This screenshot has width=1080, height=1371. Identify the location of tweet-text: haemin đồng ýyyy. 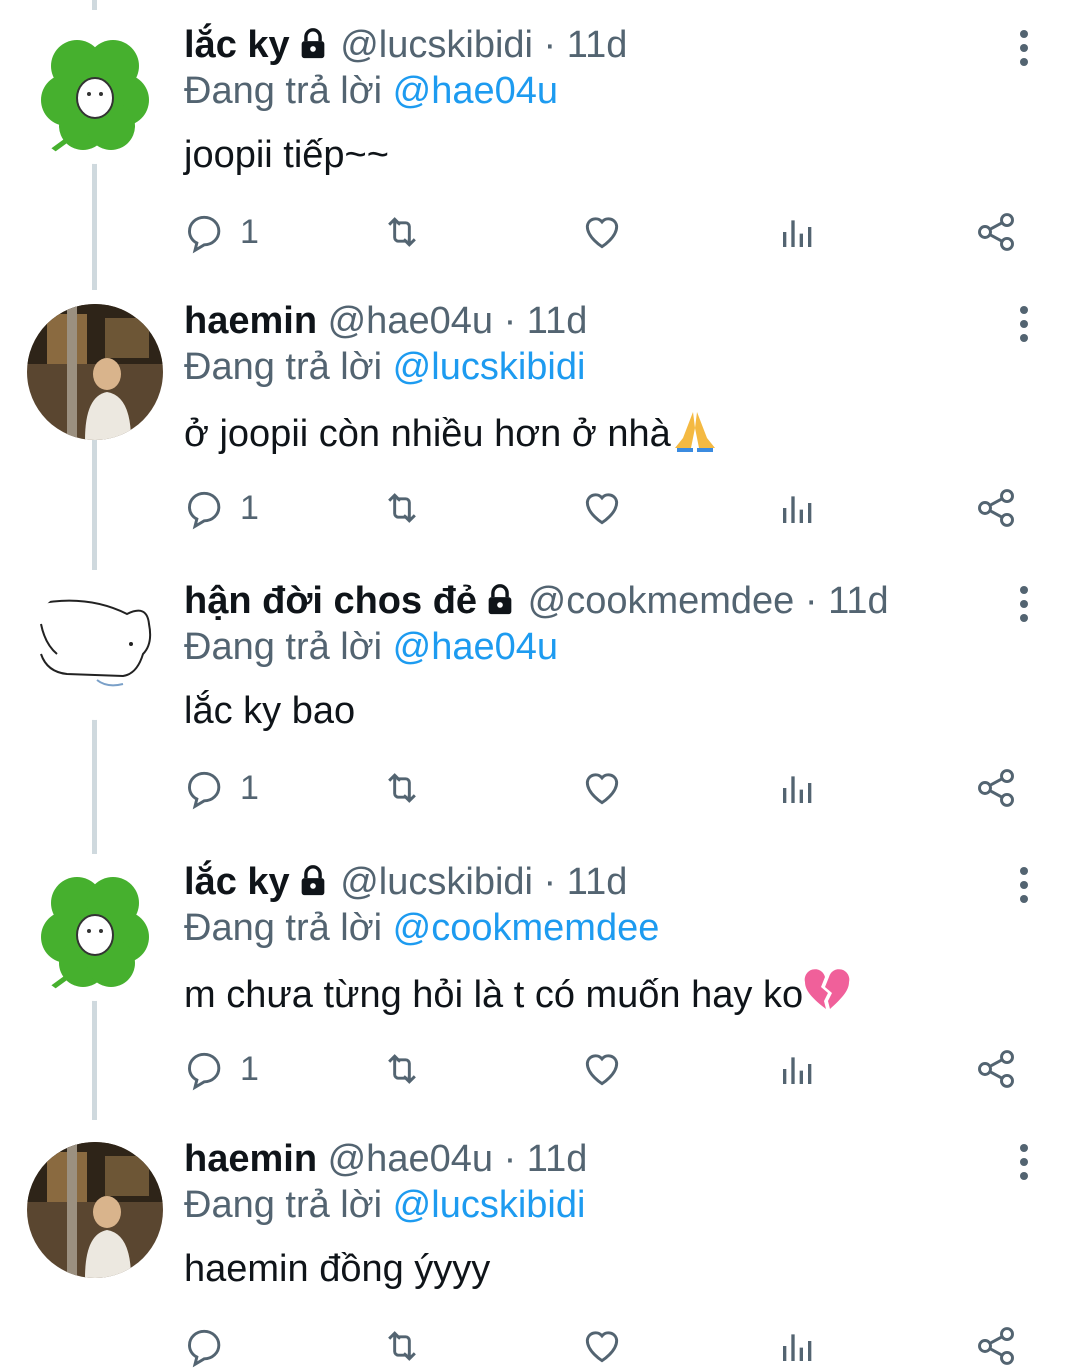
(337, 1269).